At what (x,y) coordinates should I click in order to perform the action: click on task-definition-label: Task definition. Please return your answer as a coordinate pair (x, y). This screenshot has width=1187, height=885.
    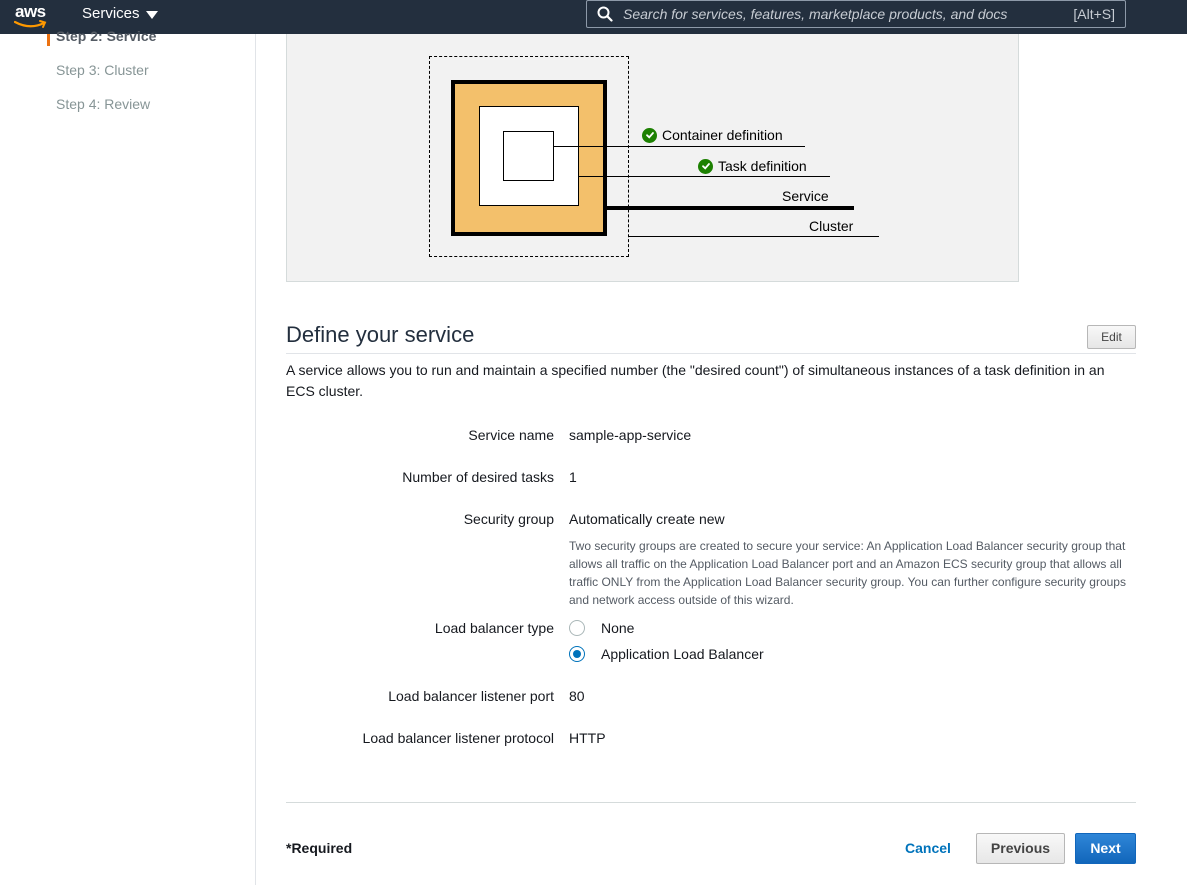
    Looking at the image, I should click on (752, 166).